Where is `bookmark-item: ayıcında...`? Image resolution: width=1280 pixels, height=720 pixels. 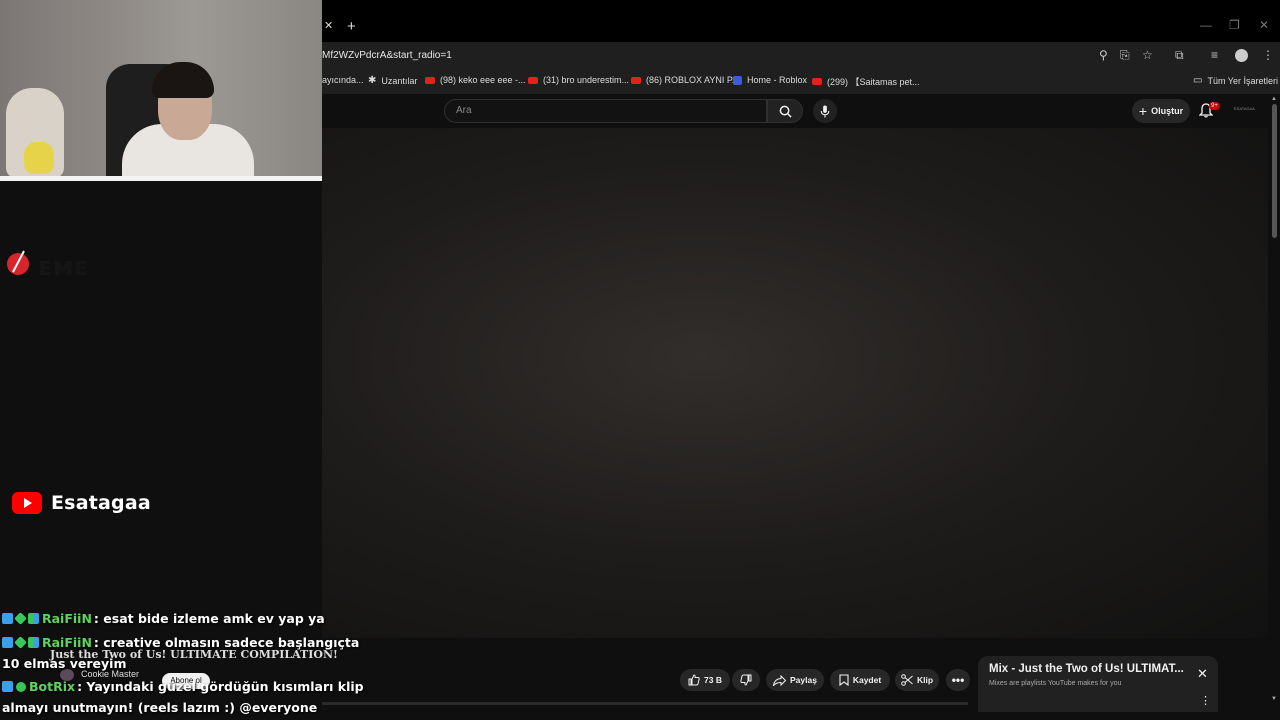 bookmark-item: ayıcında... is located at coordinates (343, 80).